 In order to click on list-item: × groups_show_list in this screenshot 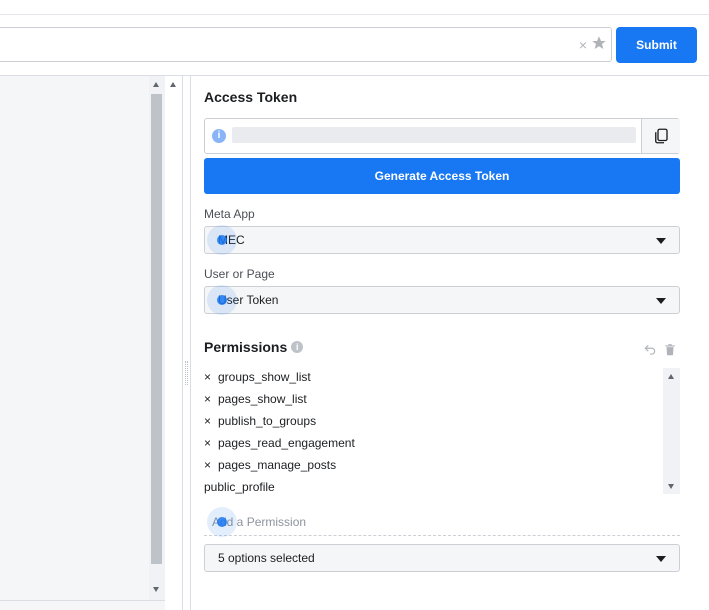, I will do `click(257, 377)`.